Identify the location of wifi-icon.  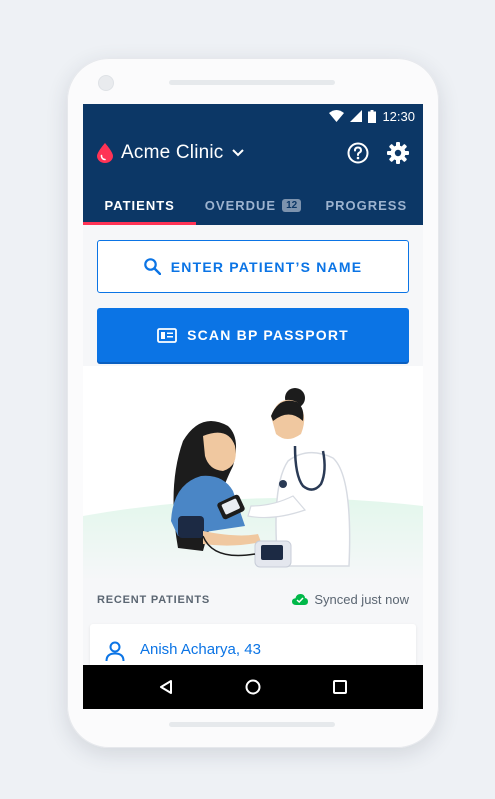
(337, 116).